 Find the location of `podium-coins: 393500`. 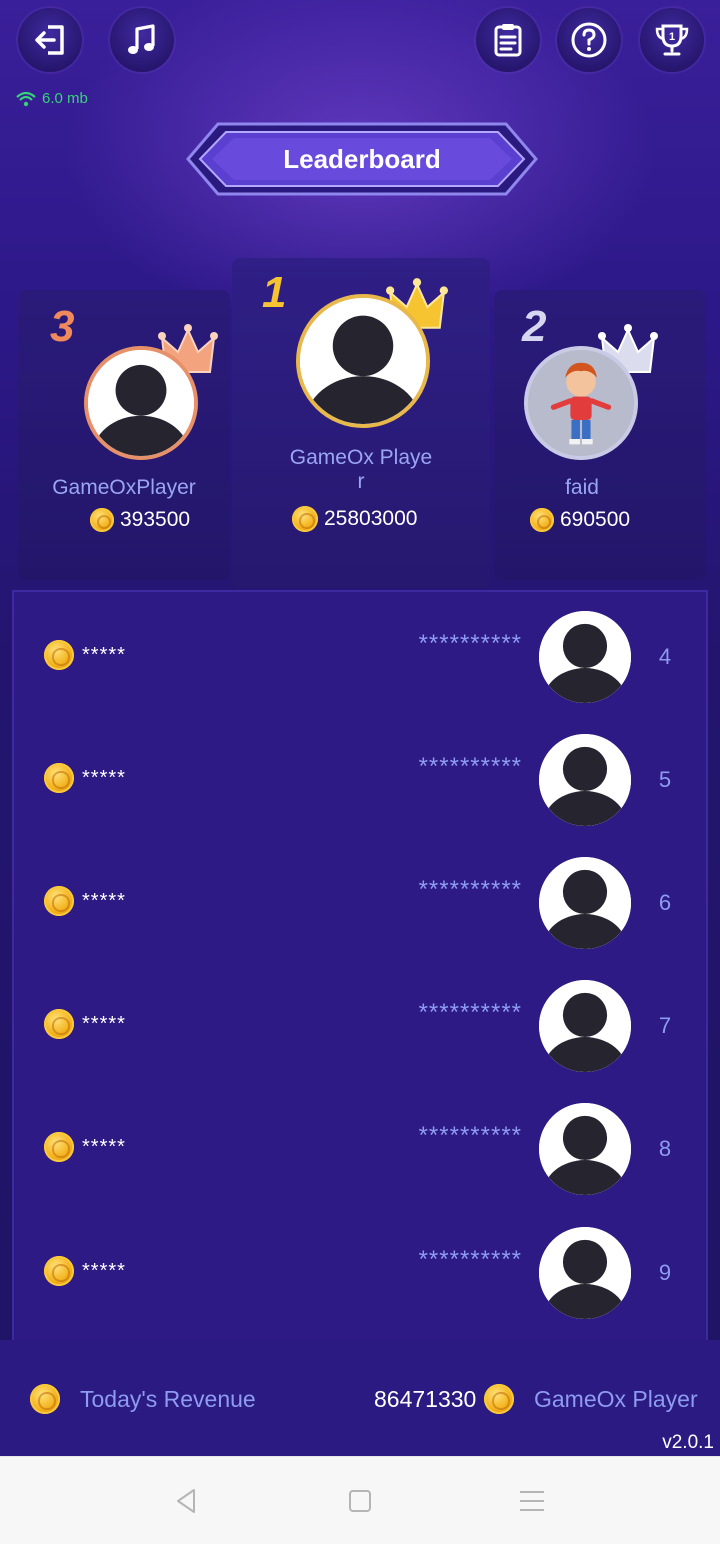

podium-coins: 393500 is located at coordinates (140, 520).